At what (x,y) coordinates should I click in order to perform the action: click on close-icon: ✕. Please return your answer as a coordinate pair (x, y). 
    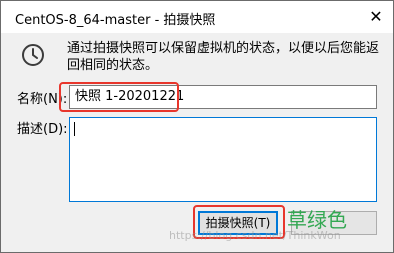
    Looking at the image, I should click on (376, 16).